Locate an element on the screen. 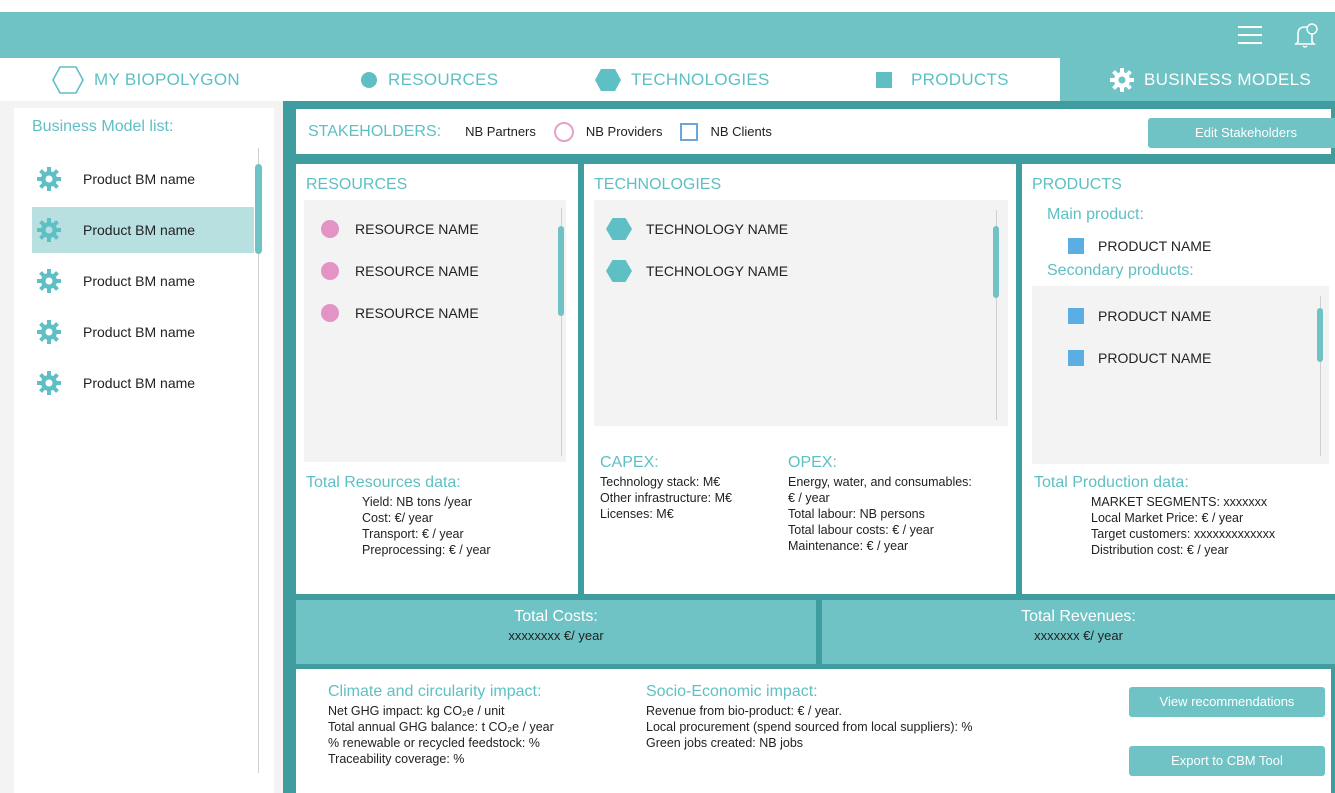  total-revenues-value: xxxxxxx €/ year is located at coordinates (1078, 635).